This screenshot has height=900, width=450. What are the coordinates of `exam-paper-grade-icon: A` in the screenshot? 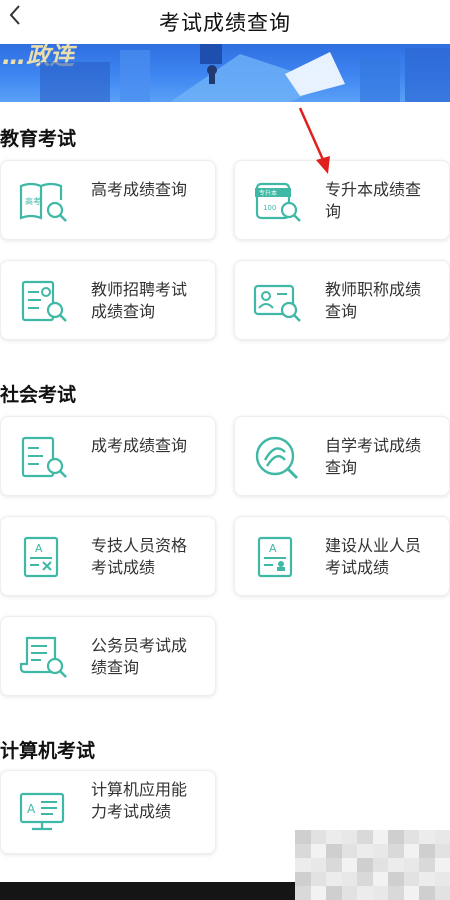 It's located at (41, 557).